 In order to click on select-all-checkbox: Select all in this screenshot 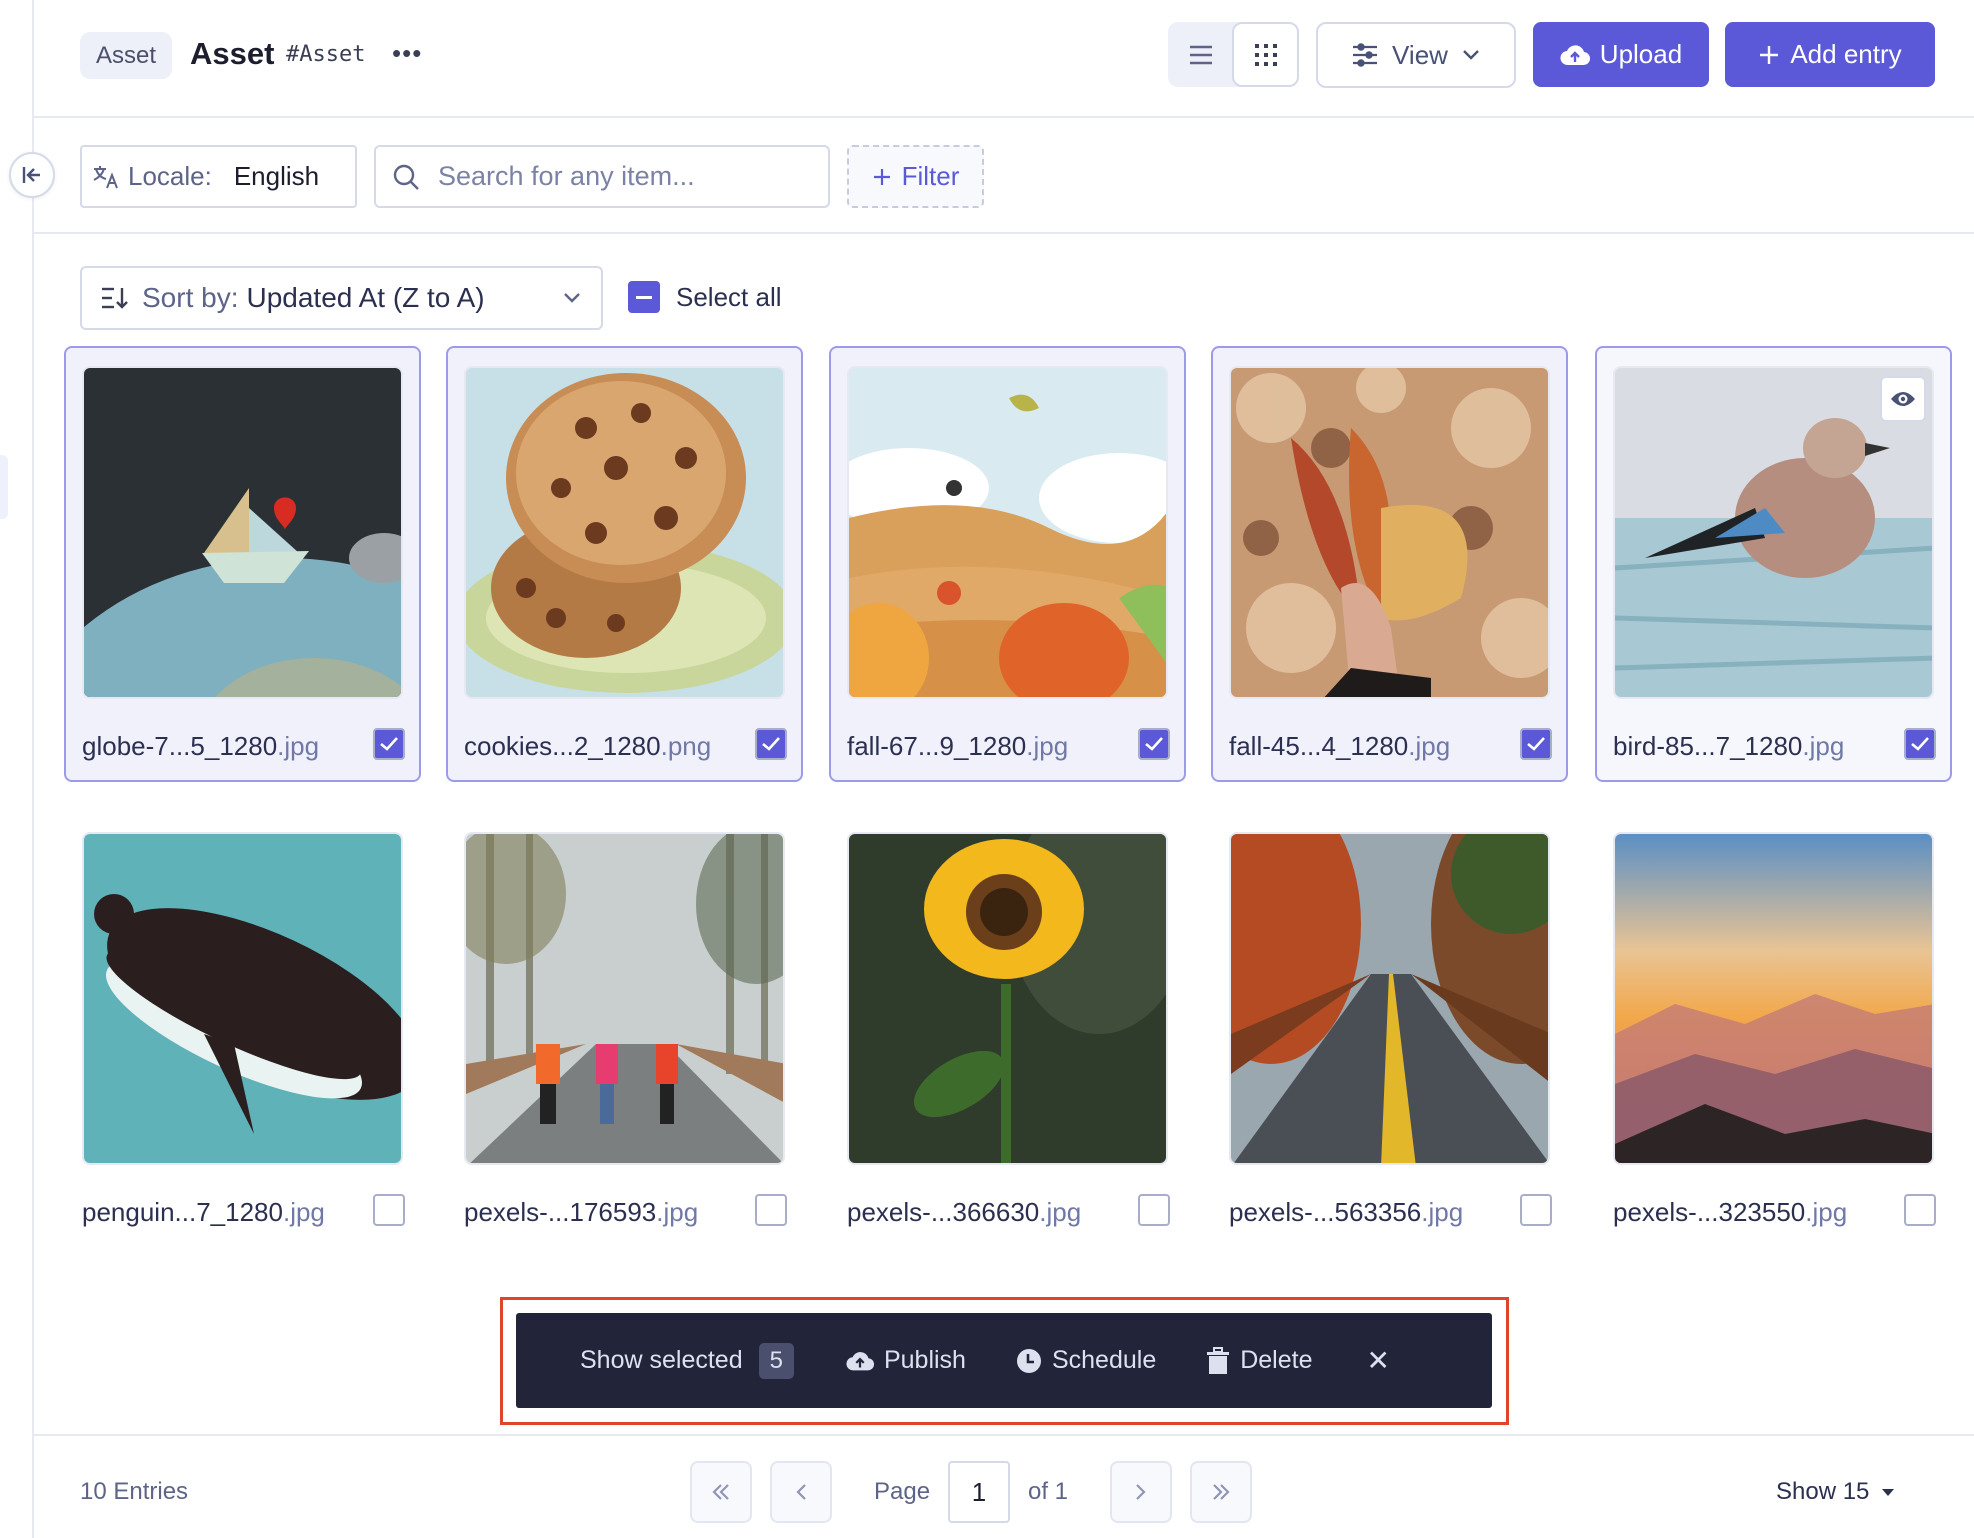, I will do `click(705, 297)`.